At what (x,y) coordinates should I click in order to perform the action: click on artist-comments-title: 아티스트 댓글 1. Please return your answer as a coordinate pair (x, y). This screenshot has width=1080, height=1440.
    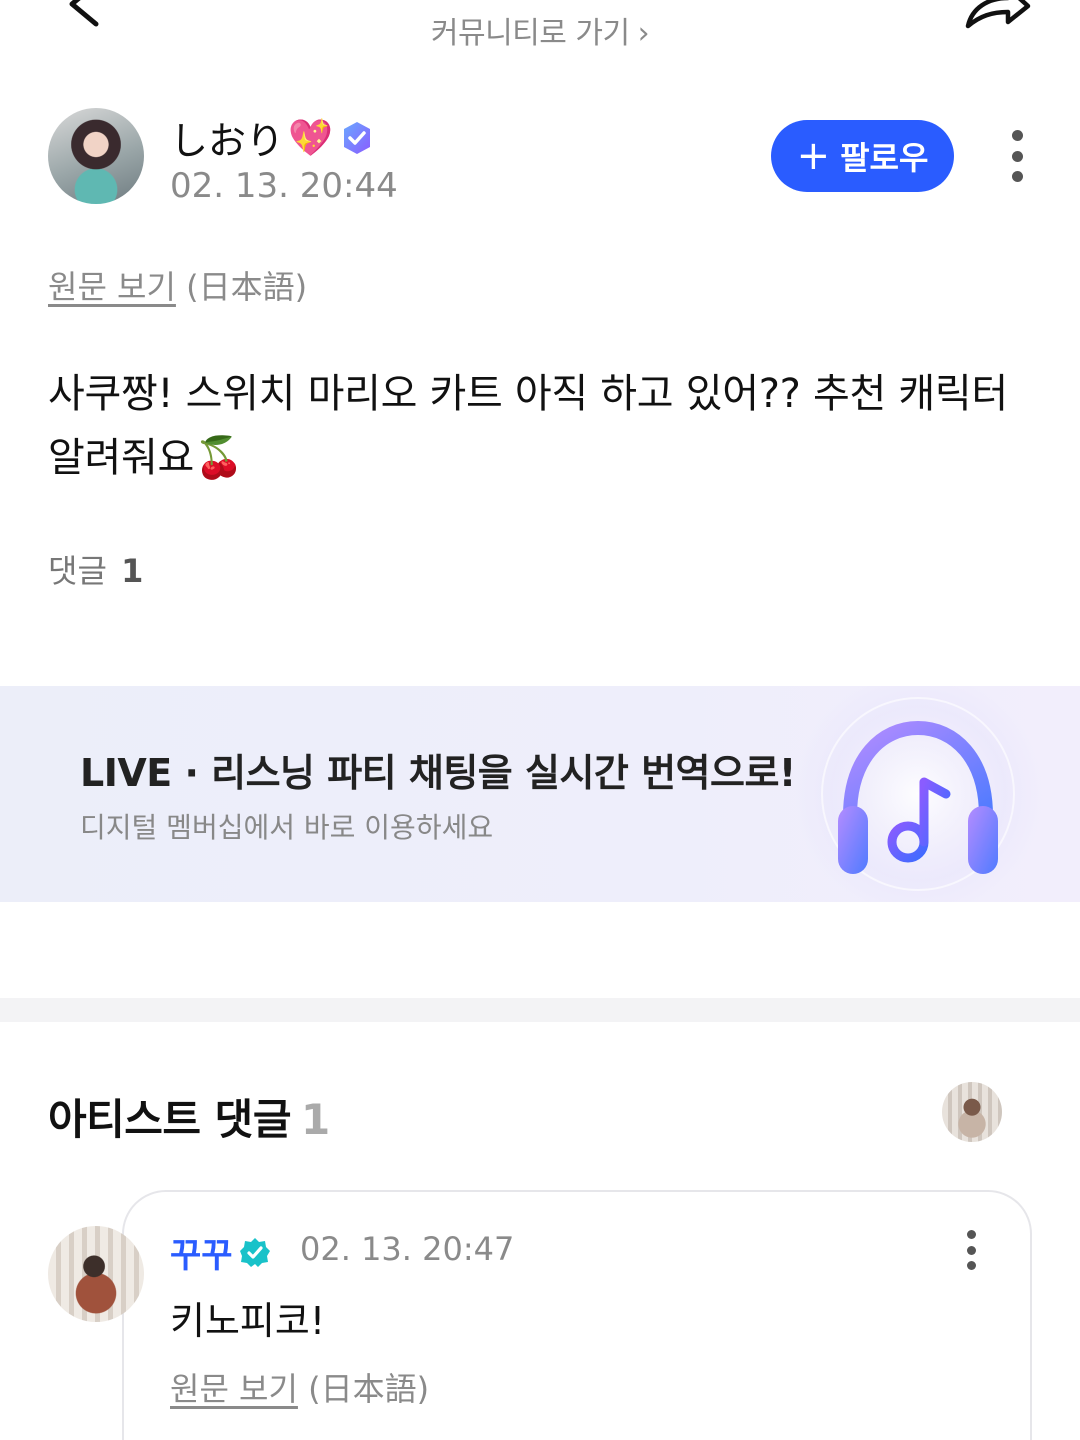
    Looking at the image, I should click on (189, 1116).